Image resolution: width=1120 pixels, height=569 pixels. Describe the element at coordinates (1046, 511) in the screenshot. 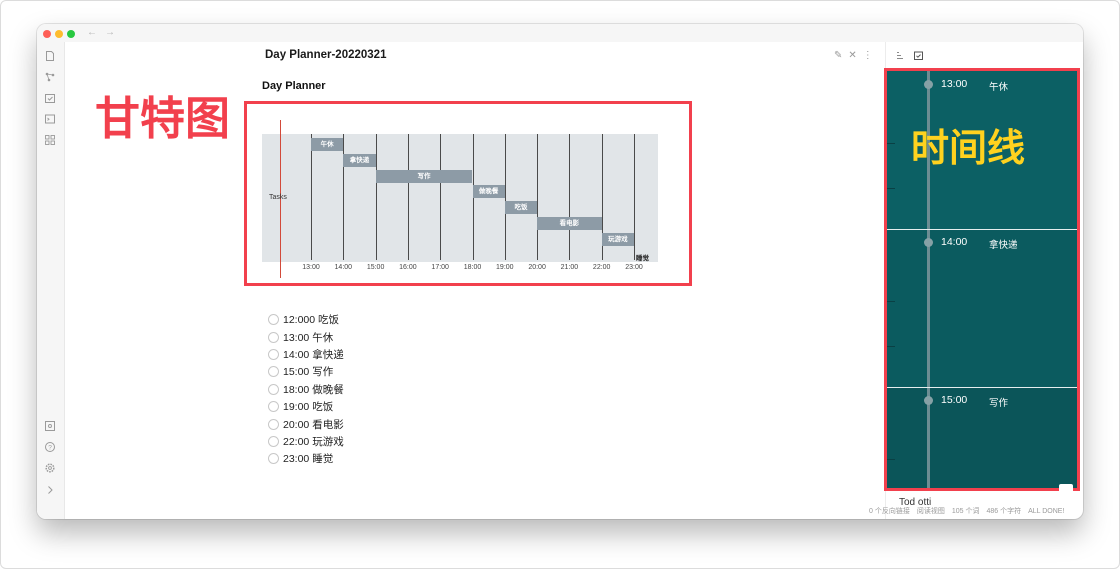

I see `status-all-done: ALL DONE!` at that location.